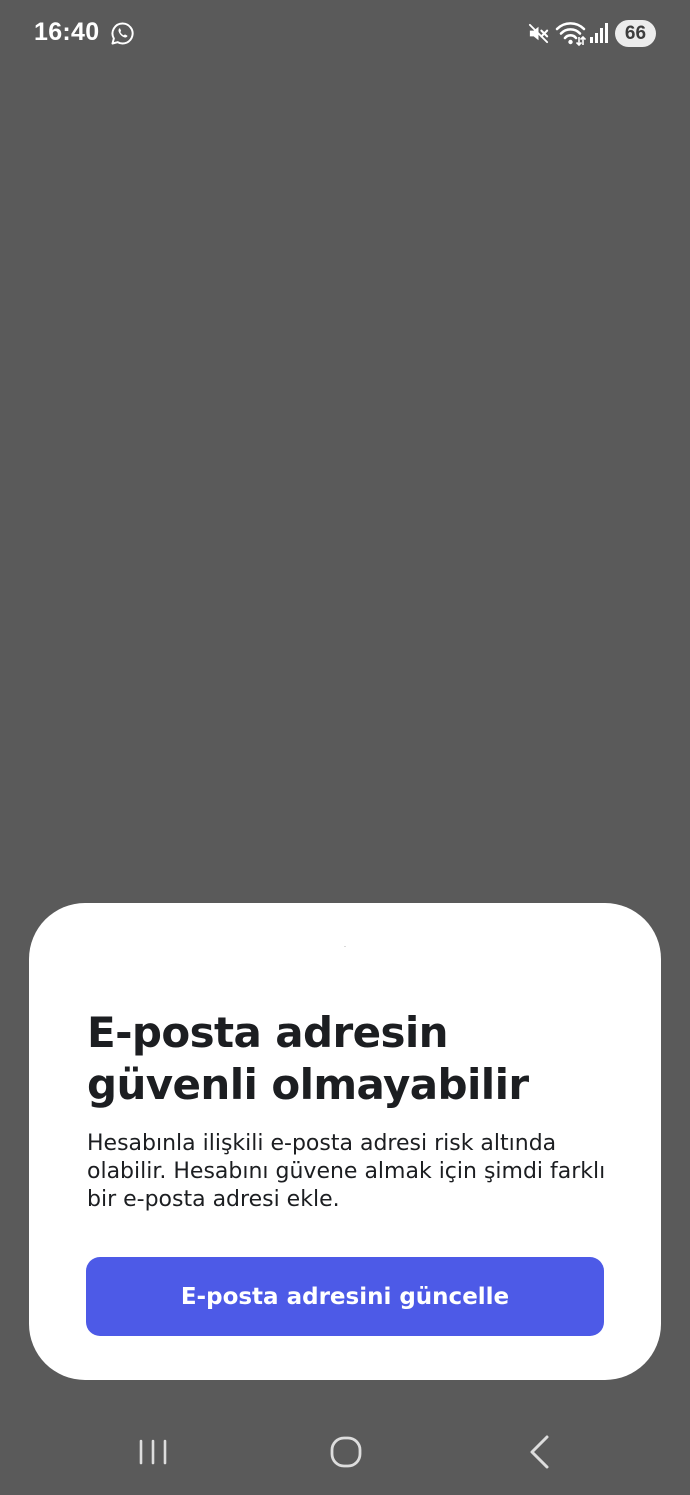 Image resolution: width=690 pixels, height=1495 pixels. Describe the element at coordinates (539, 1453) in the screenshot. I see `back-icon` at that location.